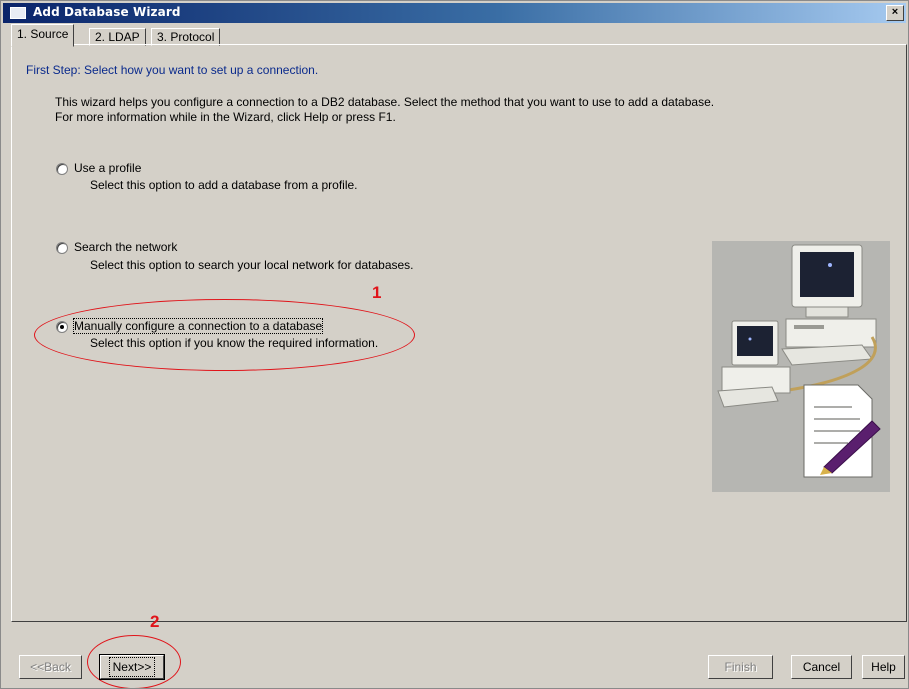  I want to click on finish-button-label: Finish, so click(740, 667).